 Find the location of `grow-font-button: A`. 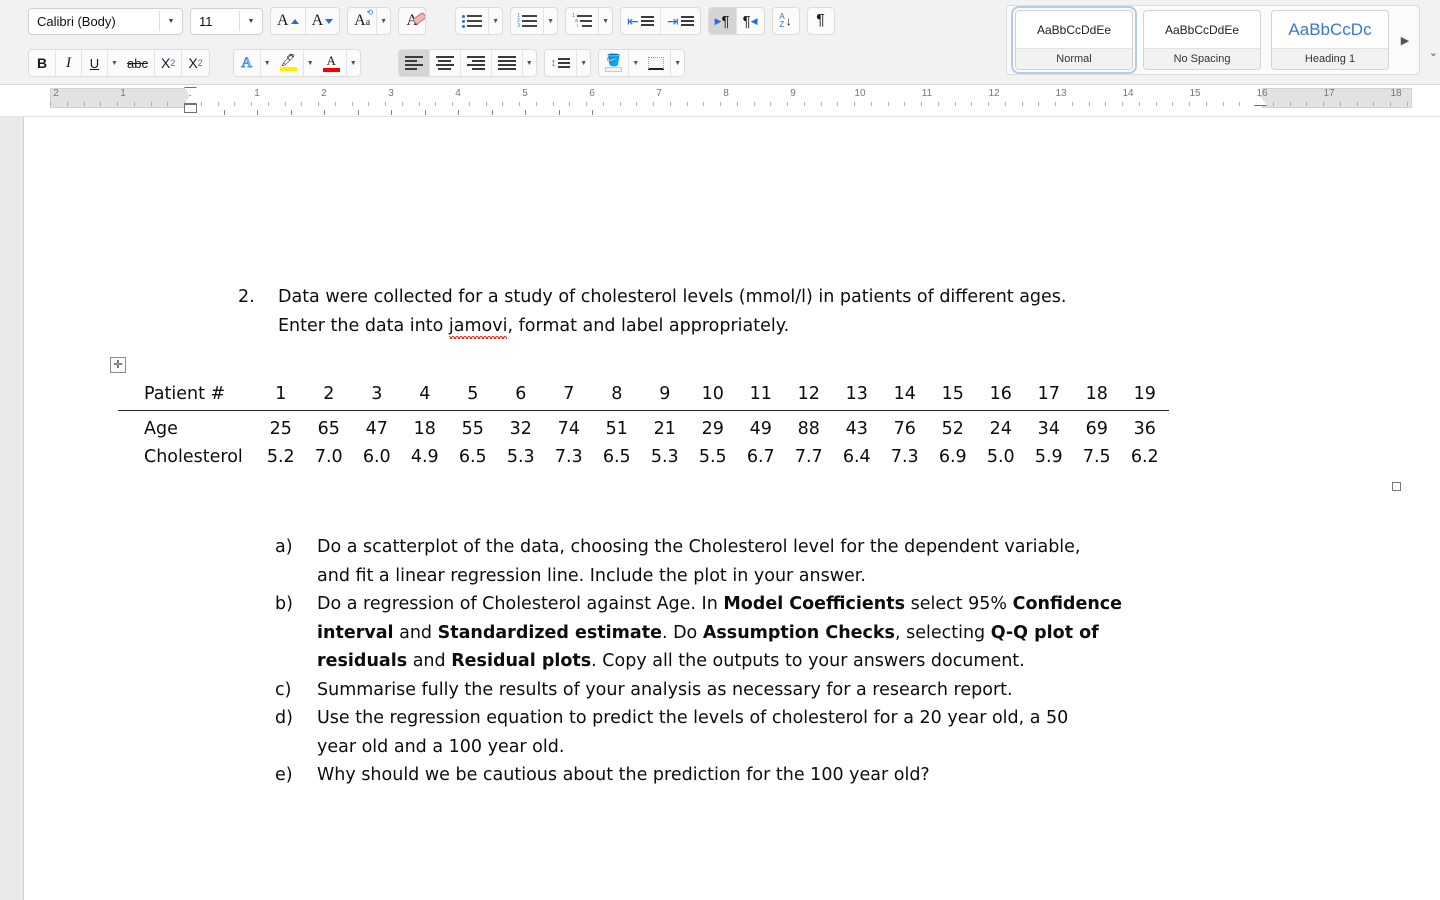

grow-font-button: A is located at coordinates (288, 21).